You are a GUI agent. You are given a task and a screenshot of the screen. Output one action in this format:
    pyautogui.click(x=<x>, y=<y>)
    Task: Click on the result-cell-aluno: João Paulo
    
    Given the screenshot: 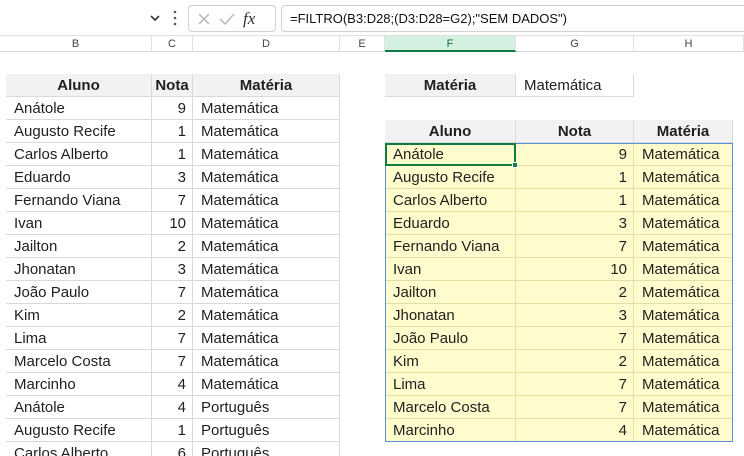 What is the action you would take?
    pyautogui.click(x=450, y=338)
    